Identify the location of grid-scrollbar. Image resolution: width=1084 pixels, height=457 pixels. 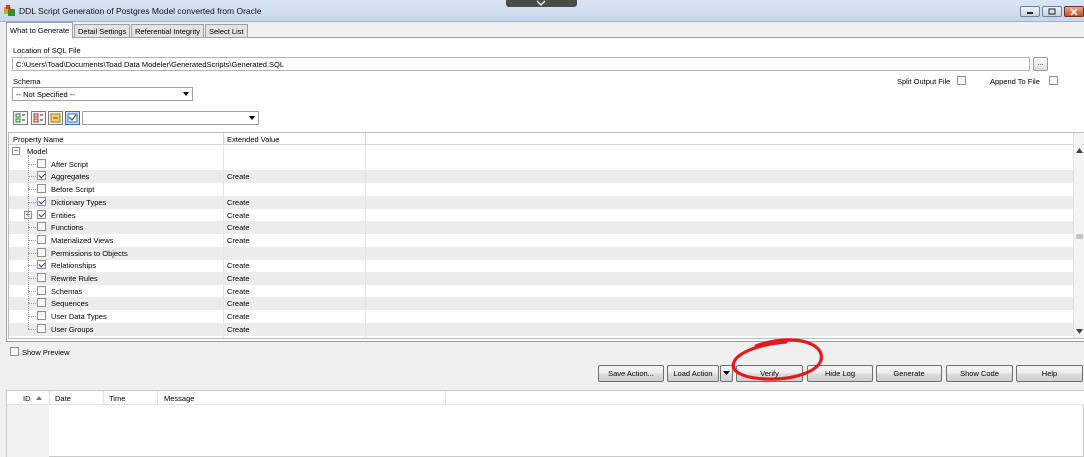
(1078, 235).